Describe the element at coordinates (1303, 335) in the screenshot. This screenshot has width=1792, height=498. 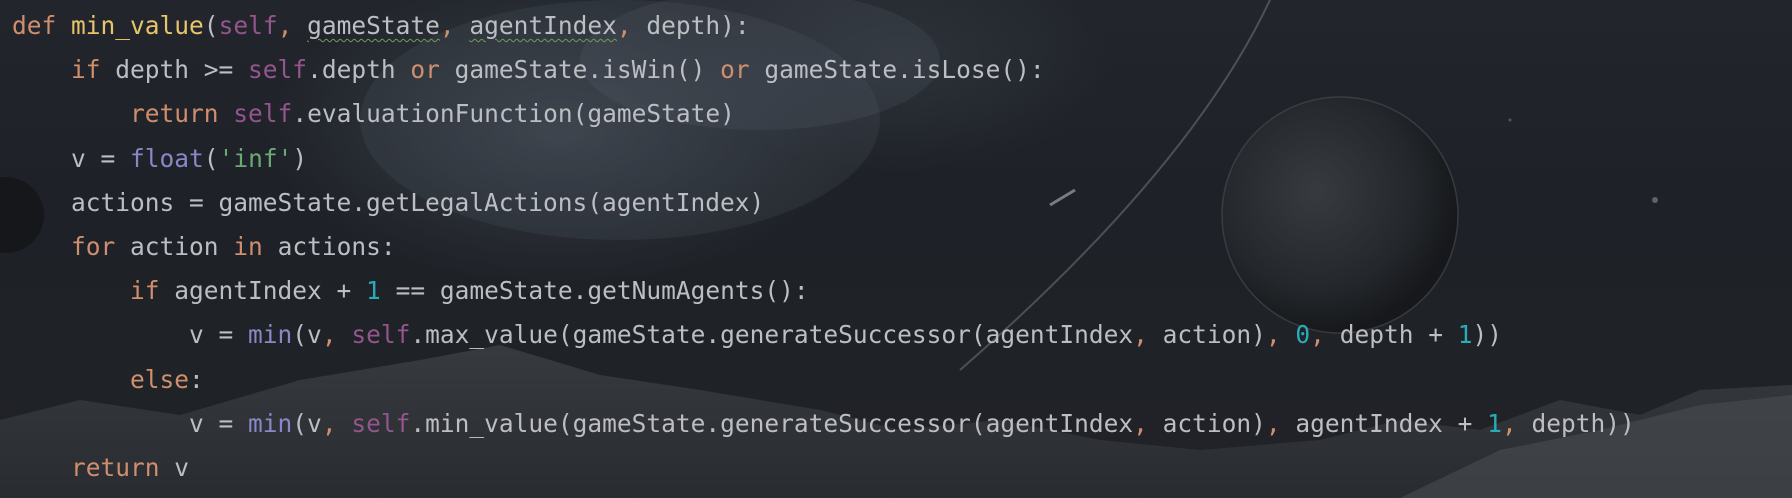
I see `code-token: 0` at that location.